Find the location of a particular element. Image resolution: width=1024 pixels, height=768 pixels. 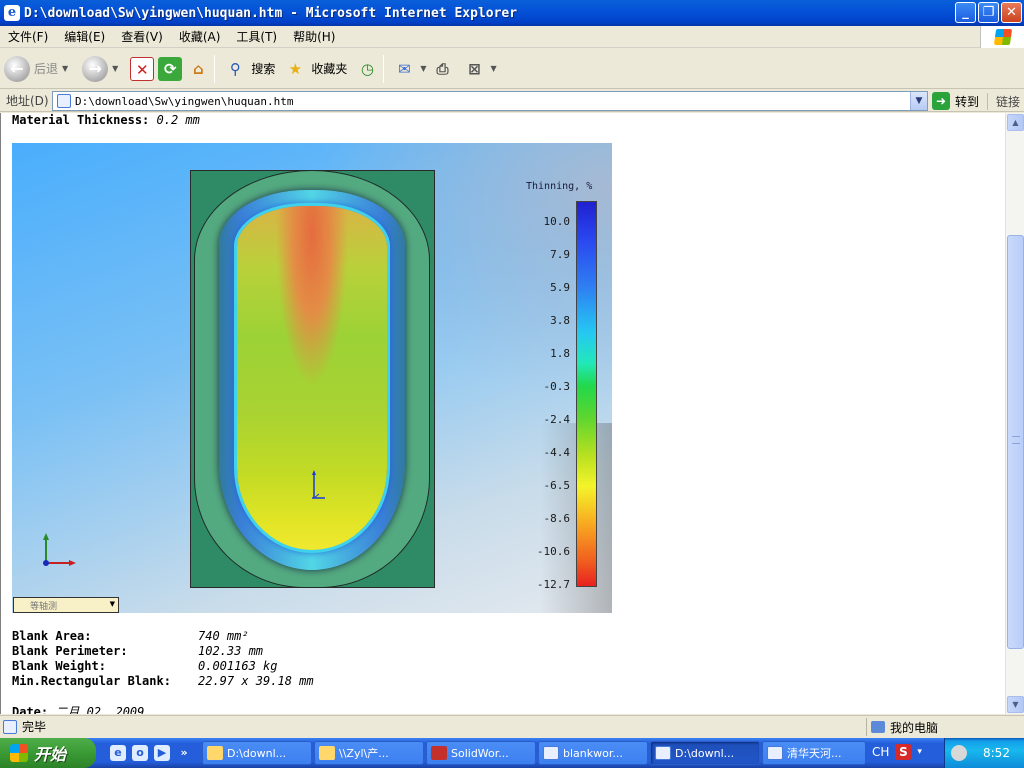

stop-icon: ✕ is located at coordinates (142, 68).